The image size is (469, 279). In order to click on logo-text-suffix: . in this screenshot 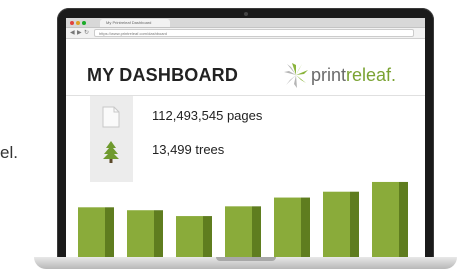, I will do `click(394, 75)`.